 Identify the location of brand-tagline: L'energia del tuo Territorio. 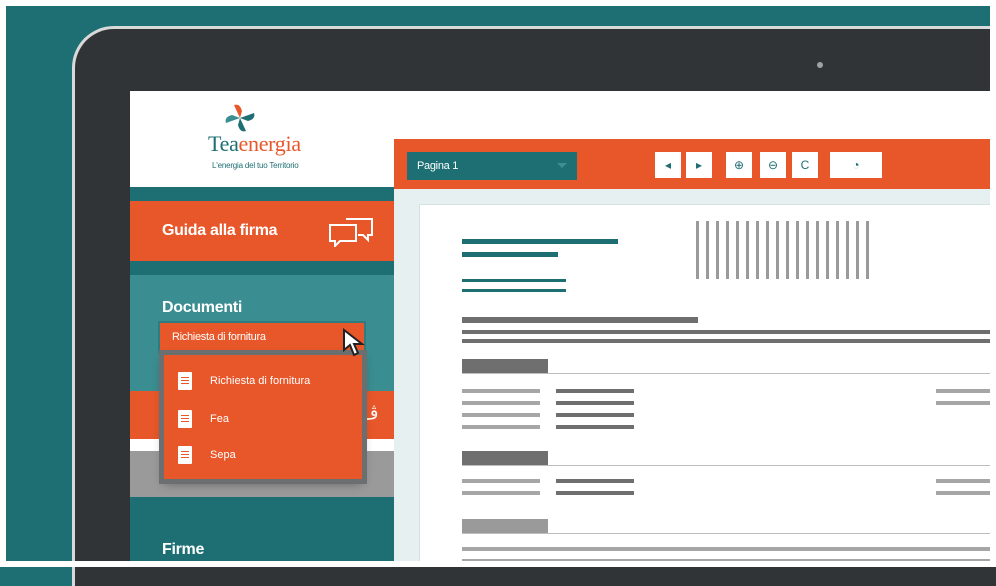
(255, 165).